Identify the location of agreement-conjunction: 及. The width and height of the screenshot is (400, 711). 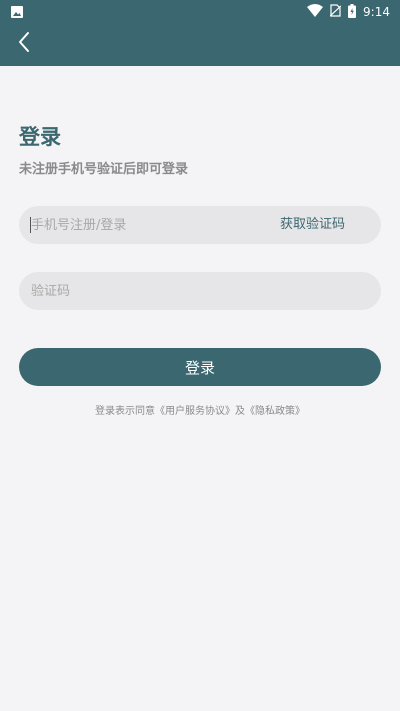
(240, 411).